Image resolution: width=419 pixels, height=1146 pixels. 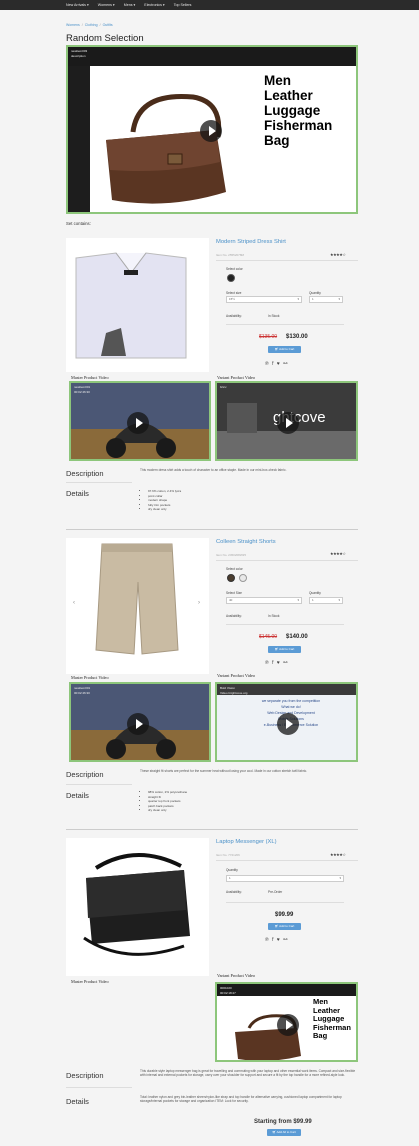 I want to click on variant-video-player: brtcv ghtcove, so click(x=286, y=421).